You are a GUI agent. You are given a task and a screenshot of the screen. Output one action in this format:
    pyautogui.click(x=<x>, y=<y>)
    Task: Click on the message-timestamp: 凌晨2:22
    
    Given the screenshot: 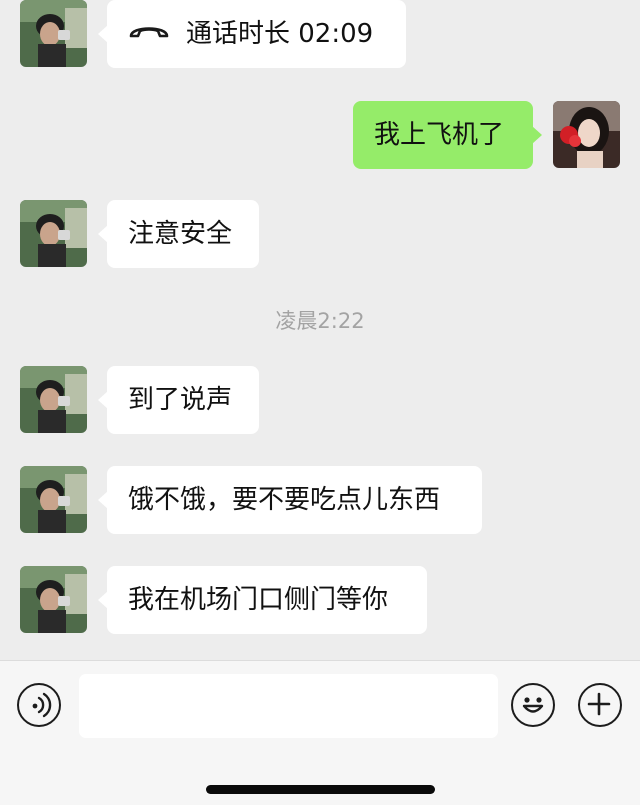 What is the action you would take?
    pyautogui.click(x=320, y=321)
    